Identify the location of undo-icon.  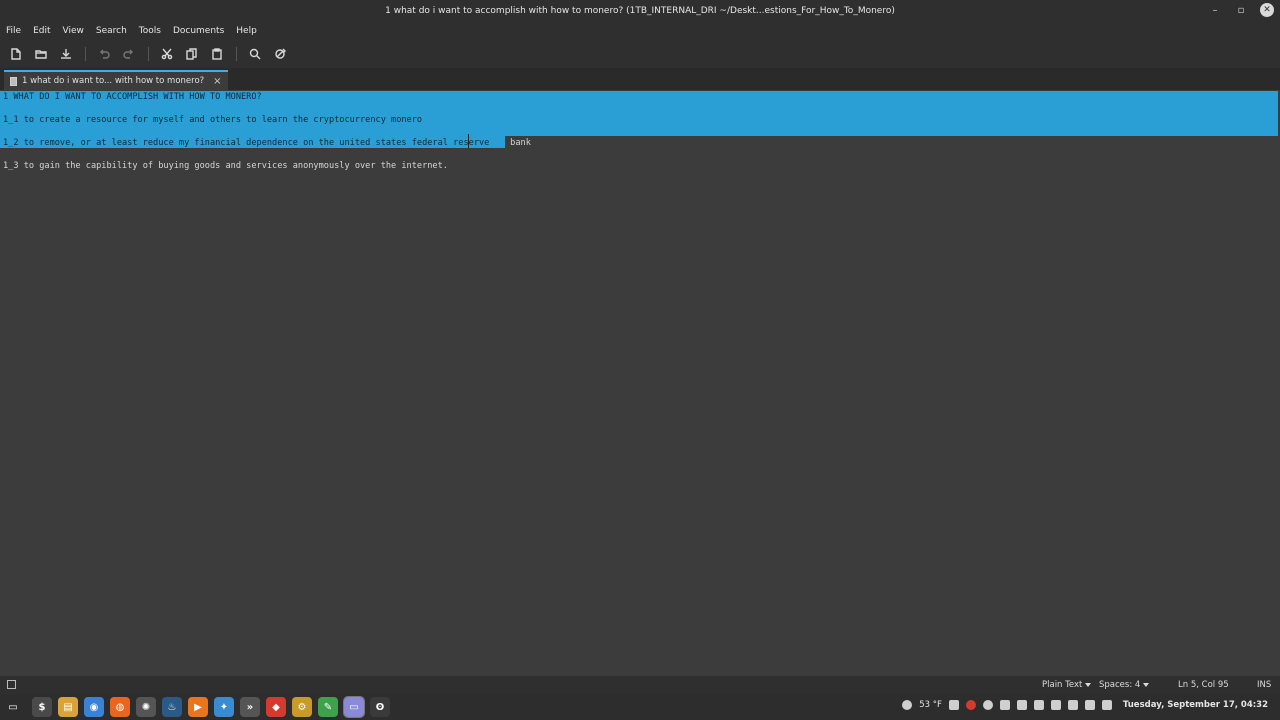
(104, 54).